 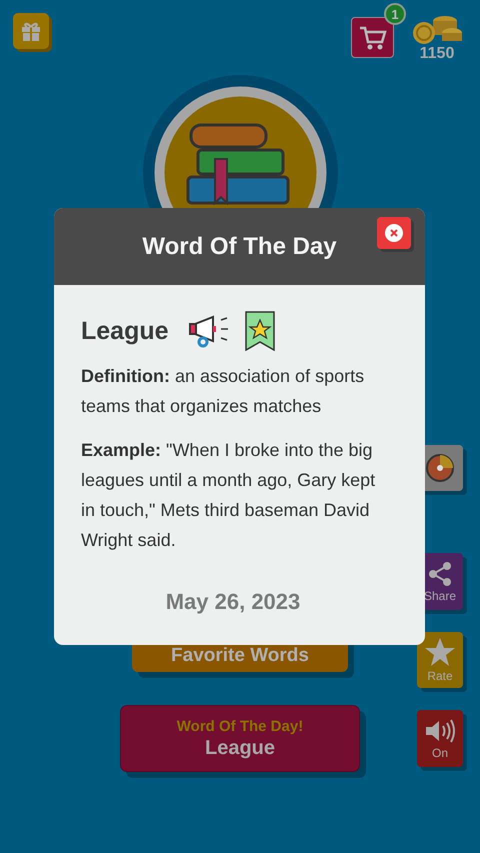 What do you see at coordinates (395, 14) in the screenshot?
I see `cart-badge: 1` at bounding box center [395, 14].